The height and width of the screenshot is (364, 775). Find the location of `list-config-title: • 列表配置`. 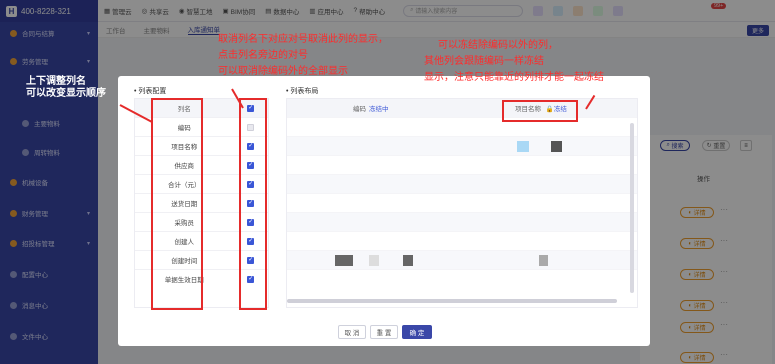

list-config-title: • 列表配置 is located at coordinates (150, 91).